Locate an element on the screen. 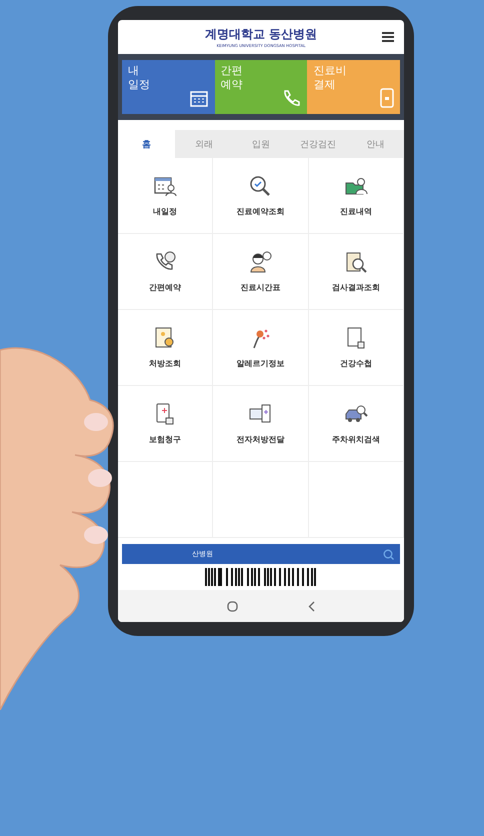 The width and height of the screenshot is (484, 836). menu-item: 처방조회 is located at coordinates (166, 348).